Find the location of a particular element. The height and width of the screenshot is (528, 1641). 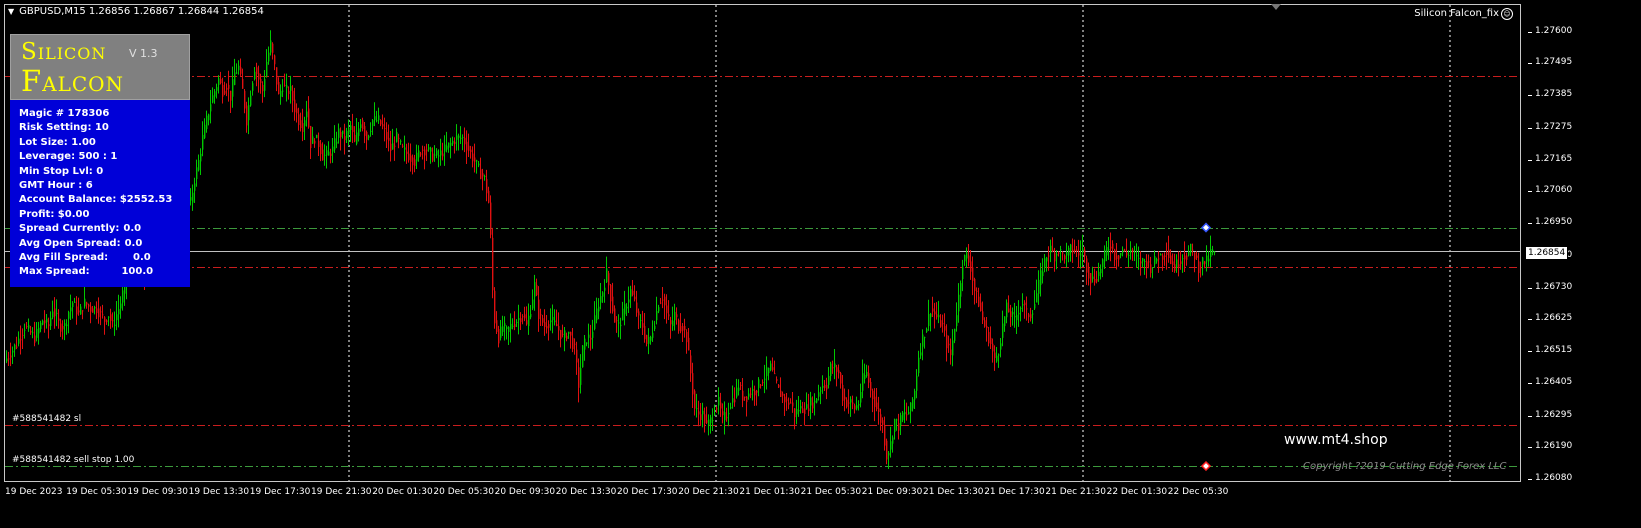

info-row-risk: Risk Setting: 10 is located at coordinates (104, 128).